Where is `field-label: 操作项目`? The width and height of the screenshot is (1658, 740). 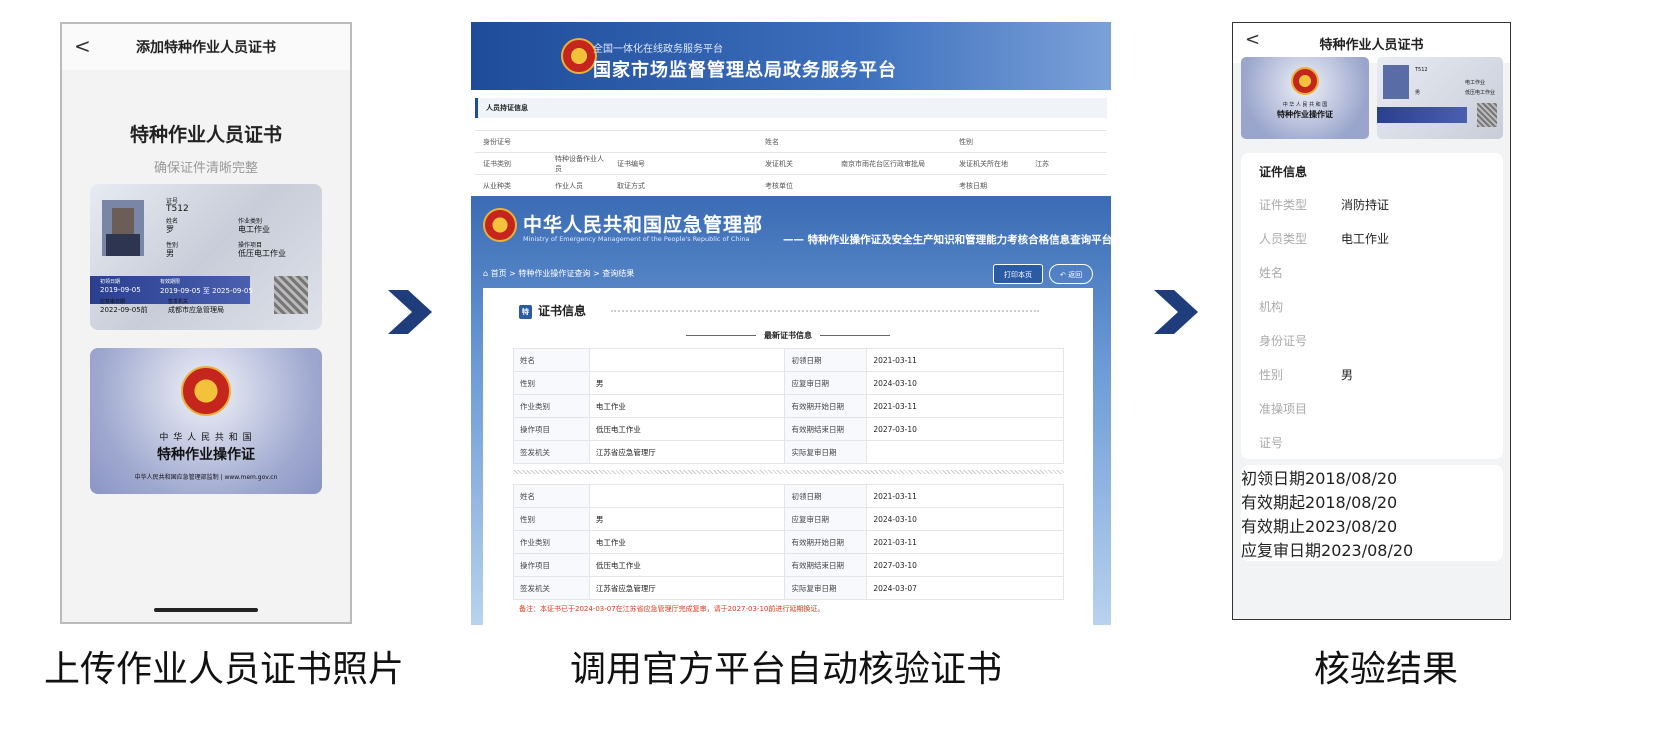
field-label: 操作项目 is located at coordinates (551, 565).